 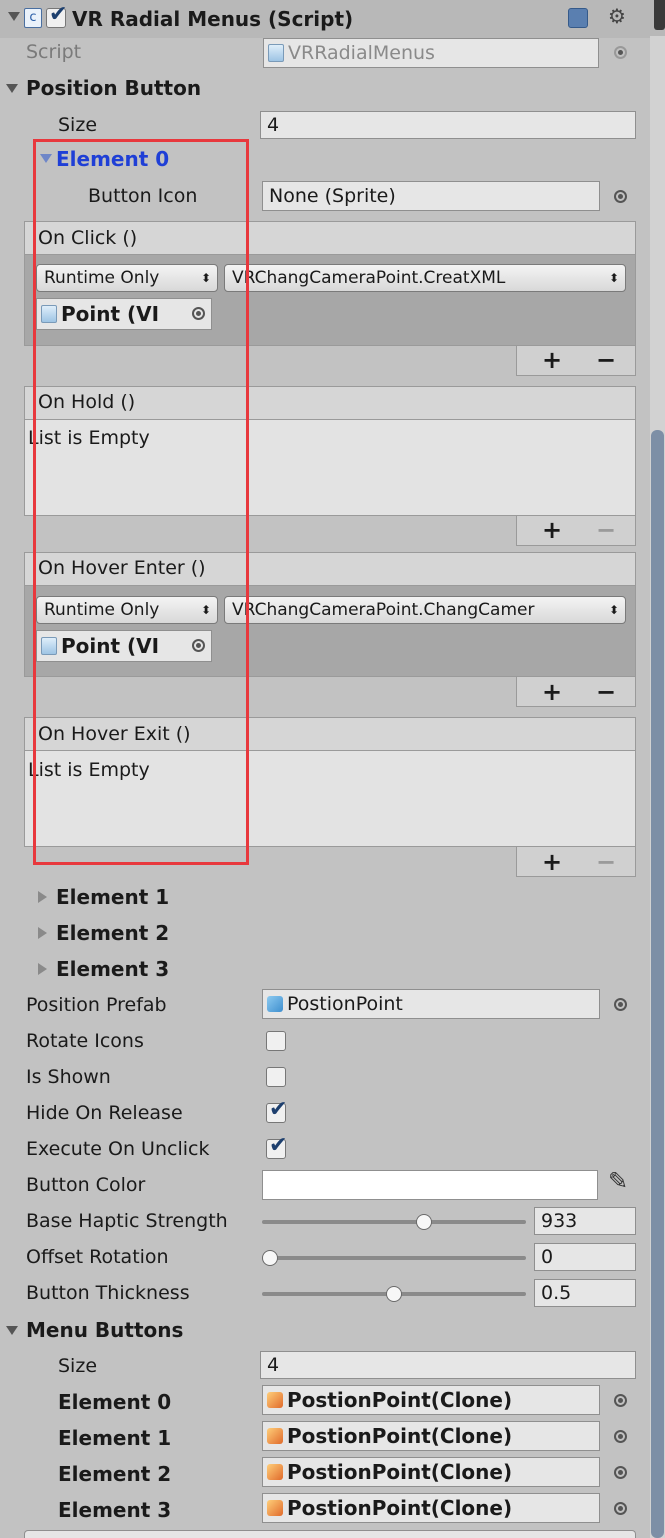 I want to click on menu-element1-field: PostionPoint(Clone), so click(x=431, y=1436).